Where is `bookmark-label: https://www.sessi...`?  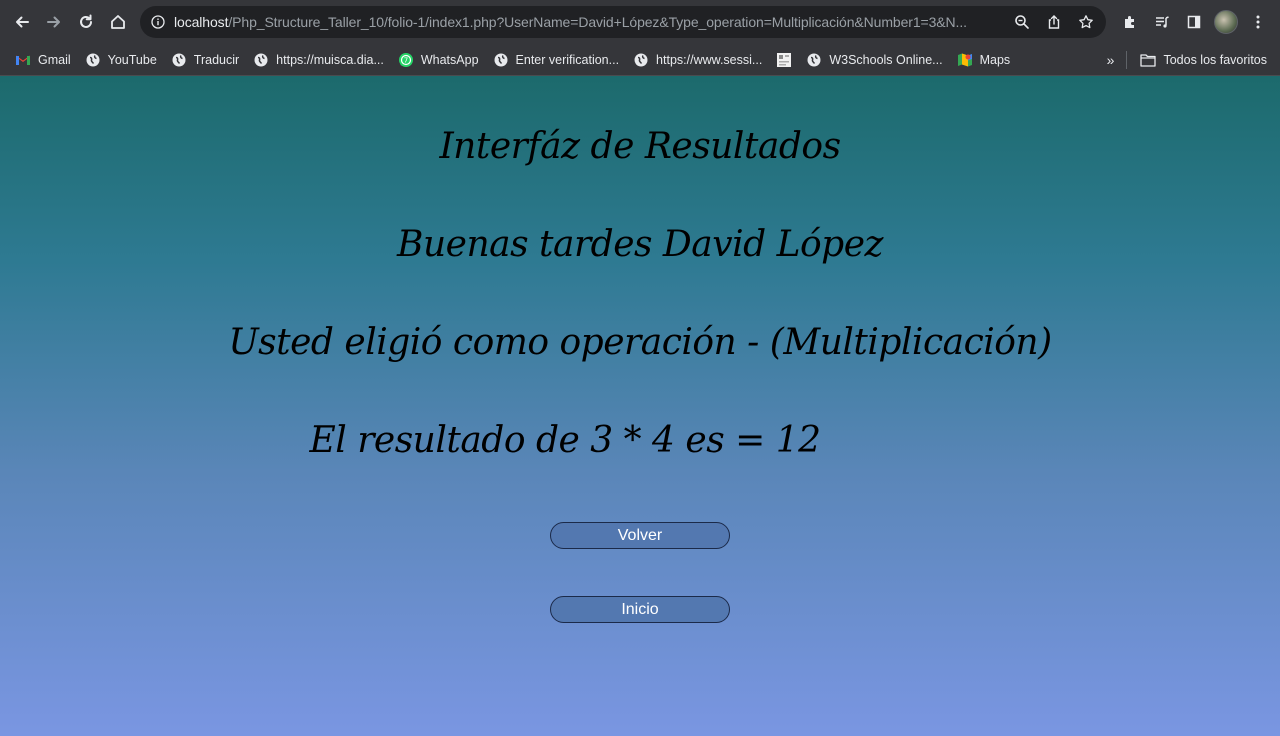 bookmark-label: https://www.sessi... is located at coordinates (709, 59).